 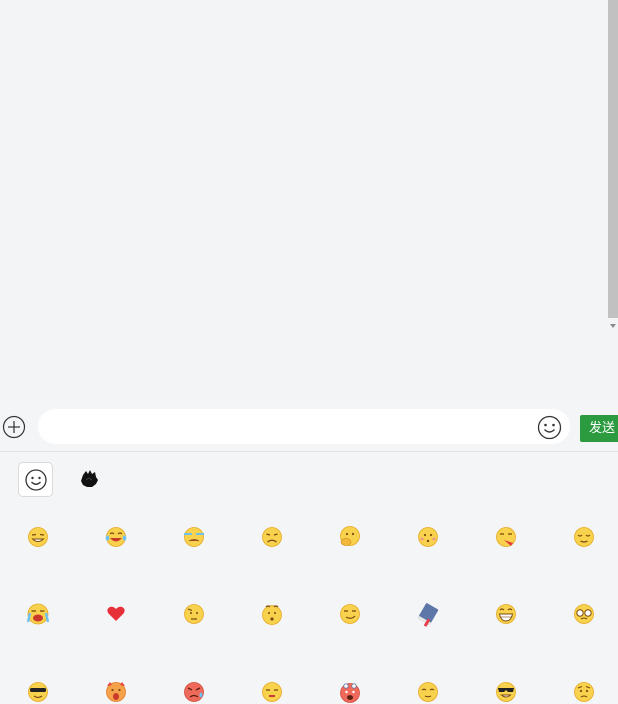 What do you see at coordinates (194, 614) in the screenshot?
I see `emoji-wondering` at bounding box center [194, 614].